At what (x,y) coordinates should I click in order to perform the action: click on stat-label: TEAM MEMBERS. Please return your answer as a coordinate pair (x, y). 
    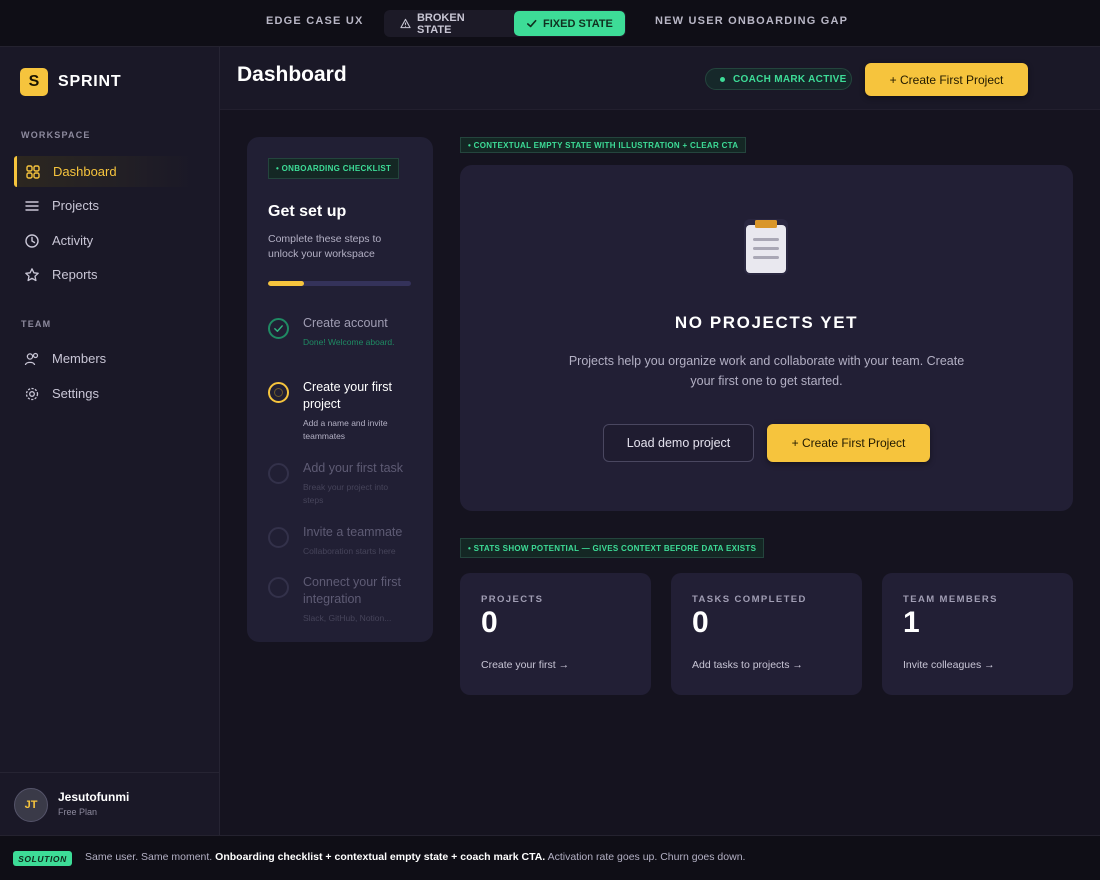
    Looking at the image, I should click on (950, 599).